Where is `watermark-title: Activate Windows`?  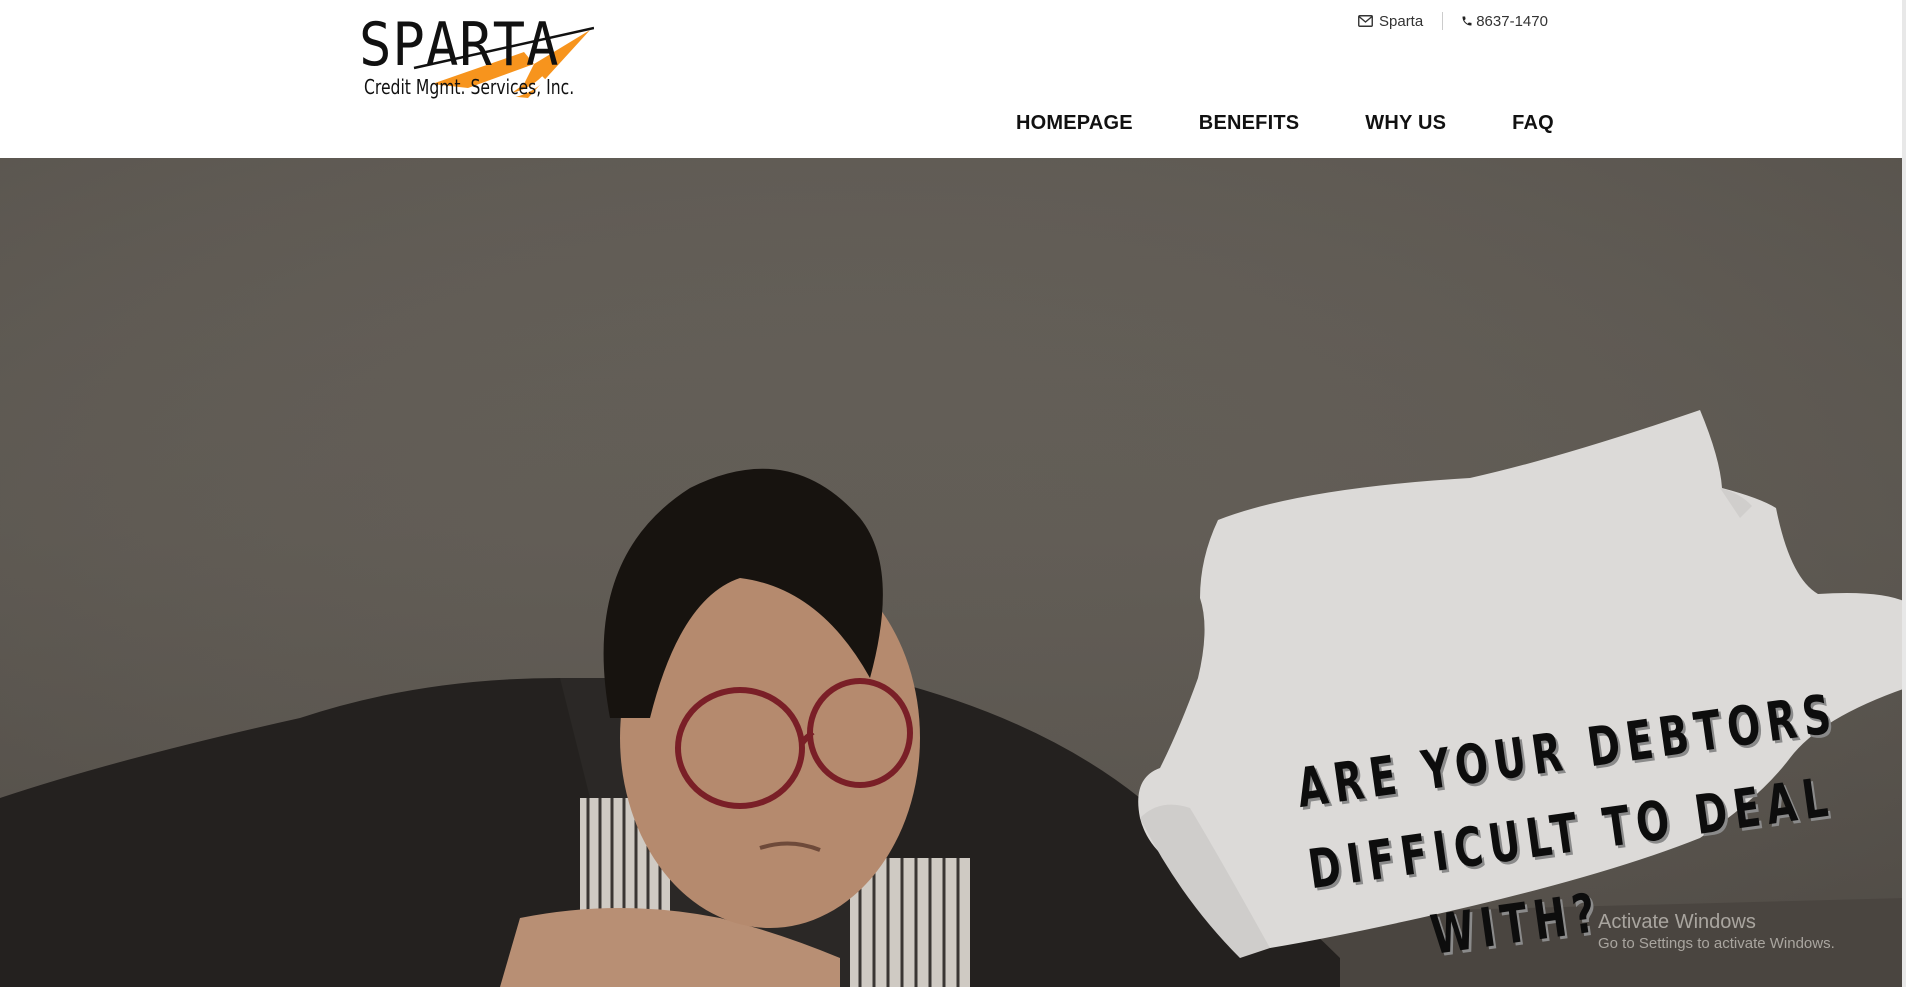 watermark-title: Activate Windows is located at coordinates (1677, 922).